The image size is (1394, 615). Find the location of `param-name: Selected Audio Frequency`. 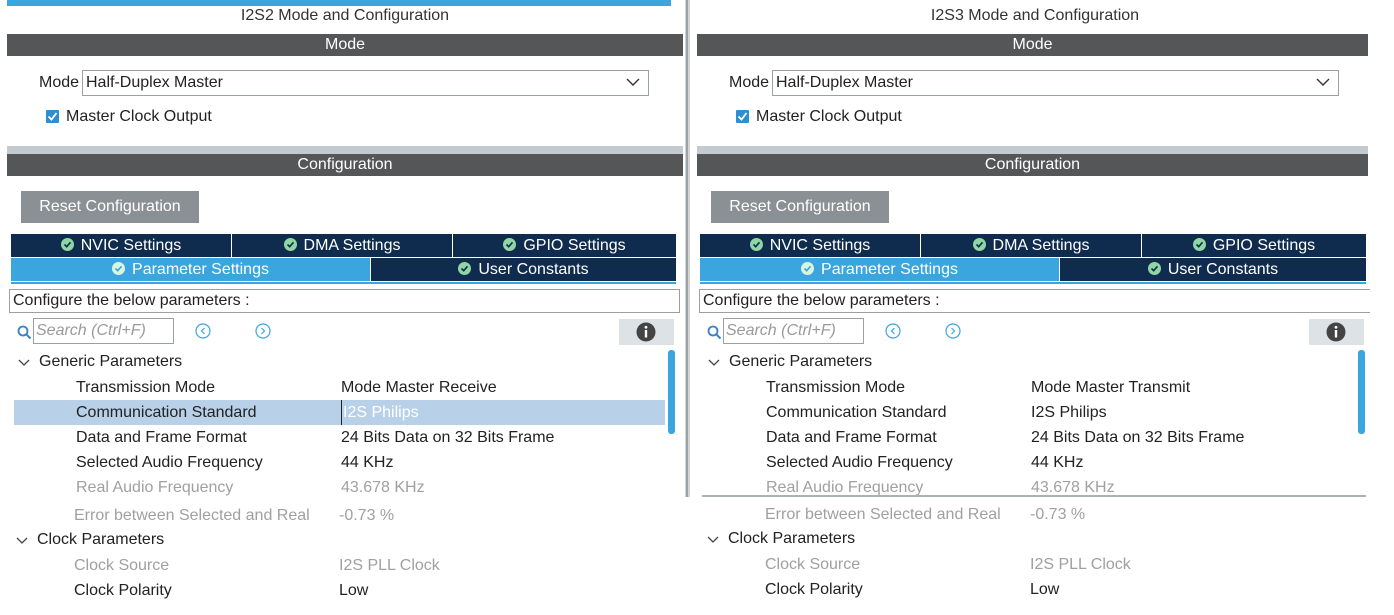

param-name: Selected Audio Frequency is located at coordinates (859, 462).